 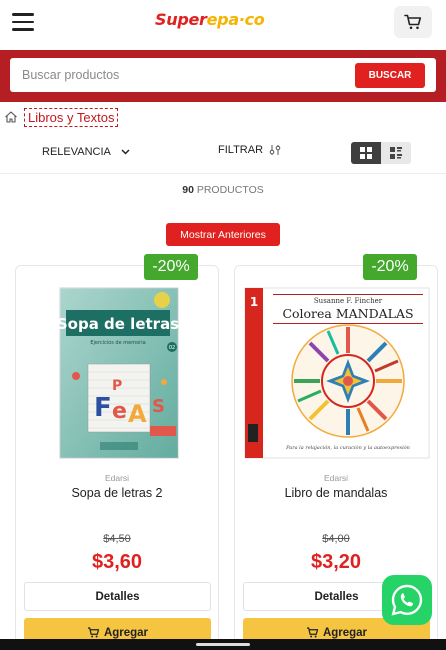 I want to click on cover-title: Colorea MANDALAS, so click(x=347, y=313).